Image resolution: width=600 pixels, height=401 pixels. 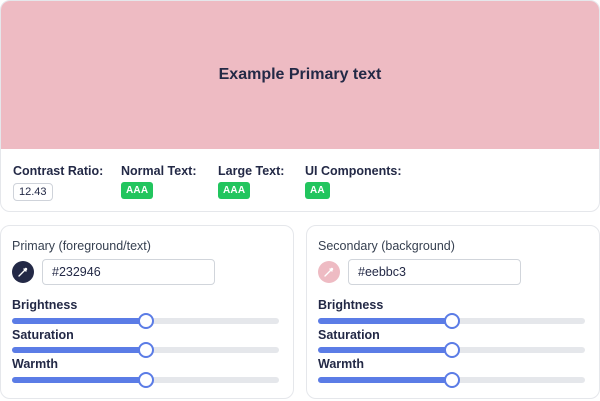 I want to click on large-text-badge: AAA, so click(x=234, y=190).